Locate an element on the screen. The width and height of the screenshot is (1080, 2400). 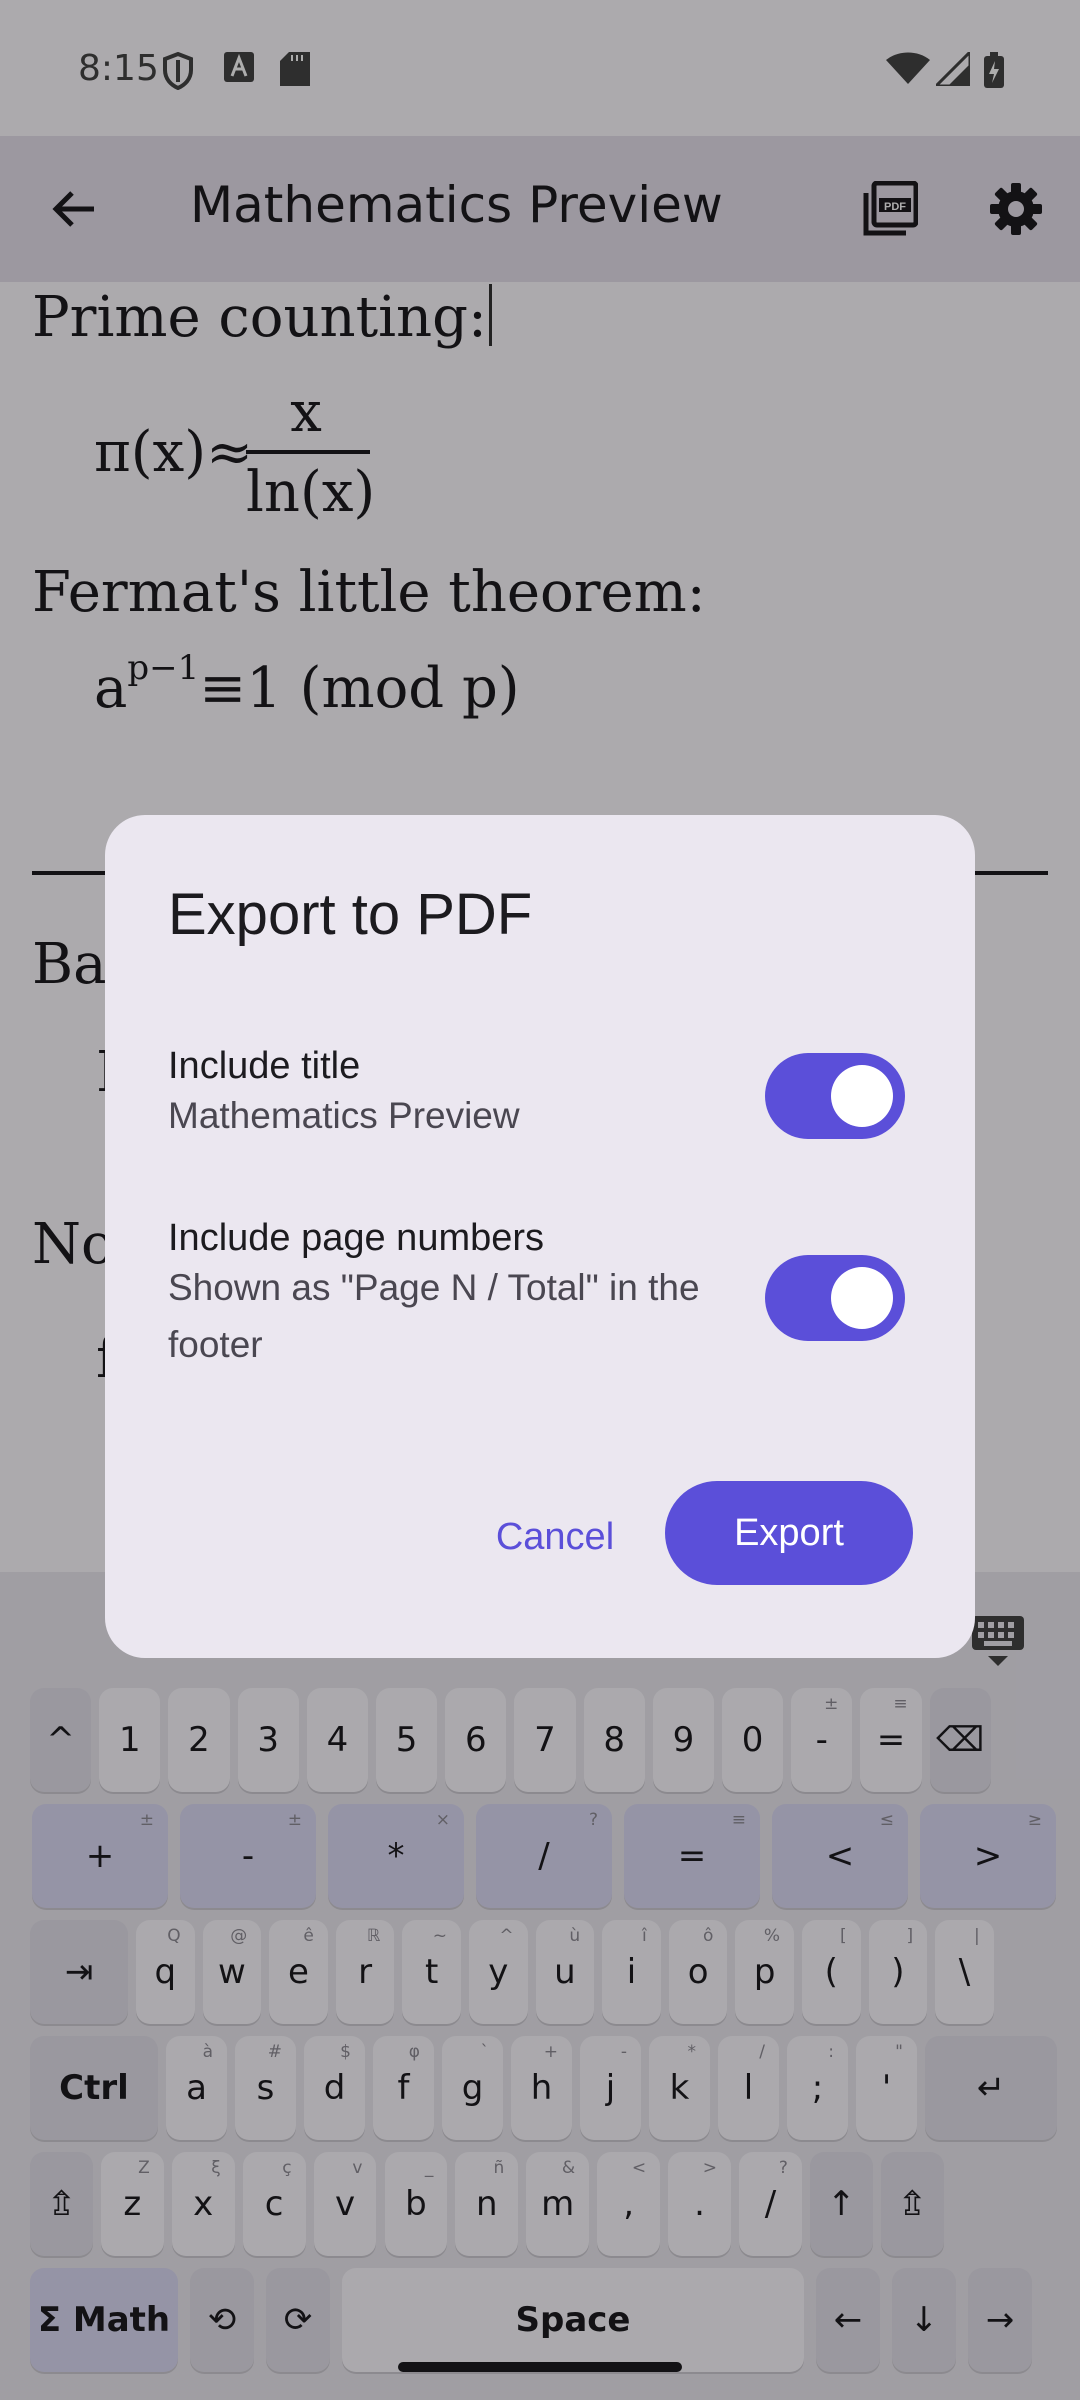
include-page-numbers-label: Include page numbers is located at coordinates (356, 1238).